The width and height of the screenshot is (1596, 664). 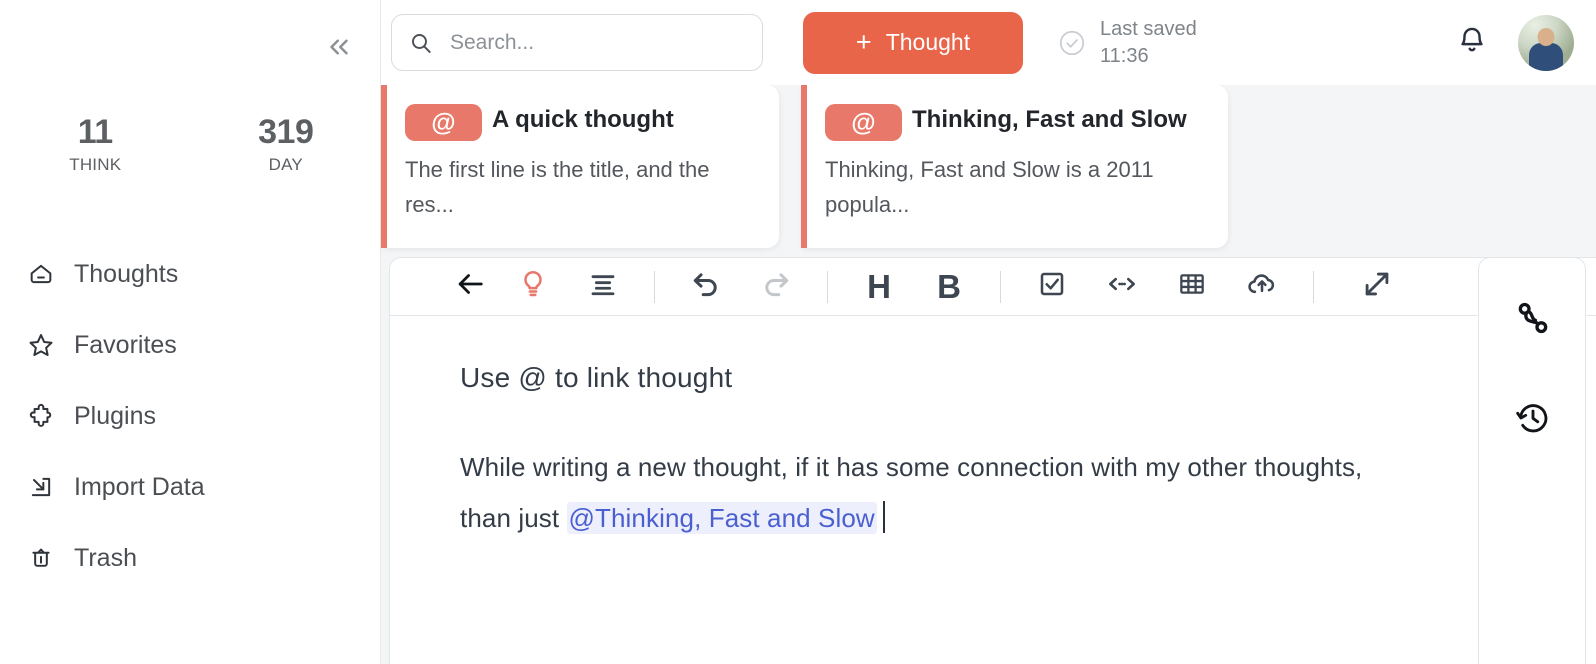 I want to click on notifications-button, so click(x=1472, y=43).